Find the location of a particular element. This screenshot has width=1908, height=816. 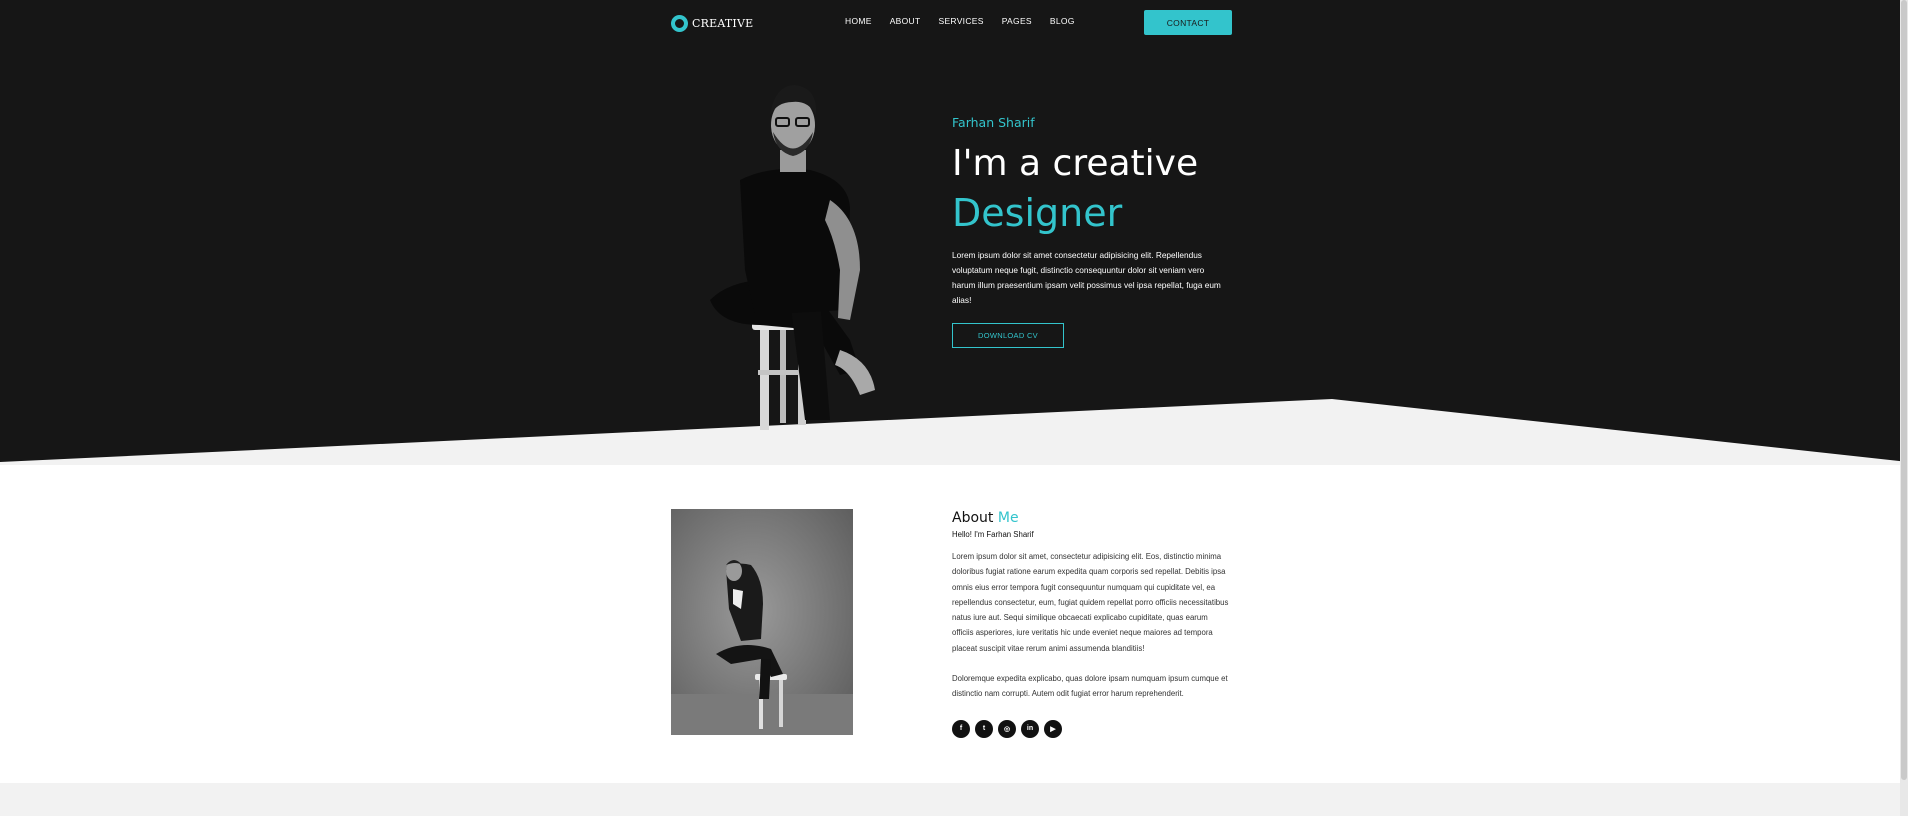

hero-title-line1: I'm a creative is located at coordinates (1075, 163).